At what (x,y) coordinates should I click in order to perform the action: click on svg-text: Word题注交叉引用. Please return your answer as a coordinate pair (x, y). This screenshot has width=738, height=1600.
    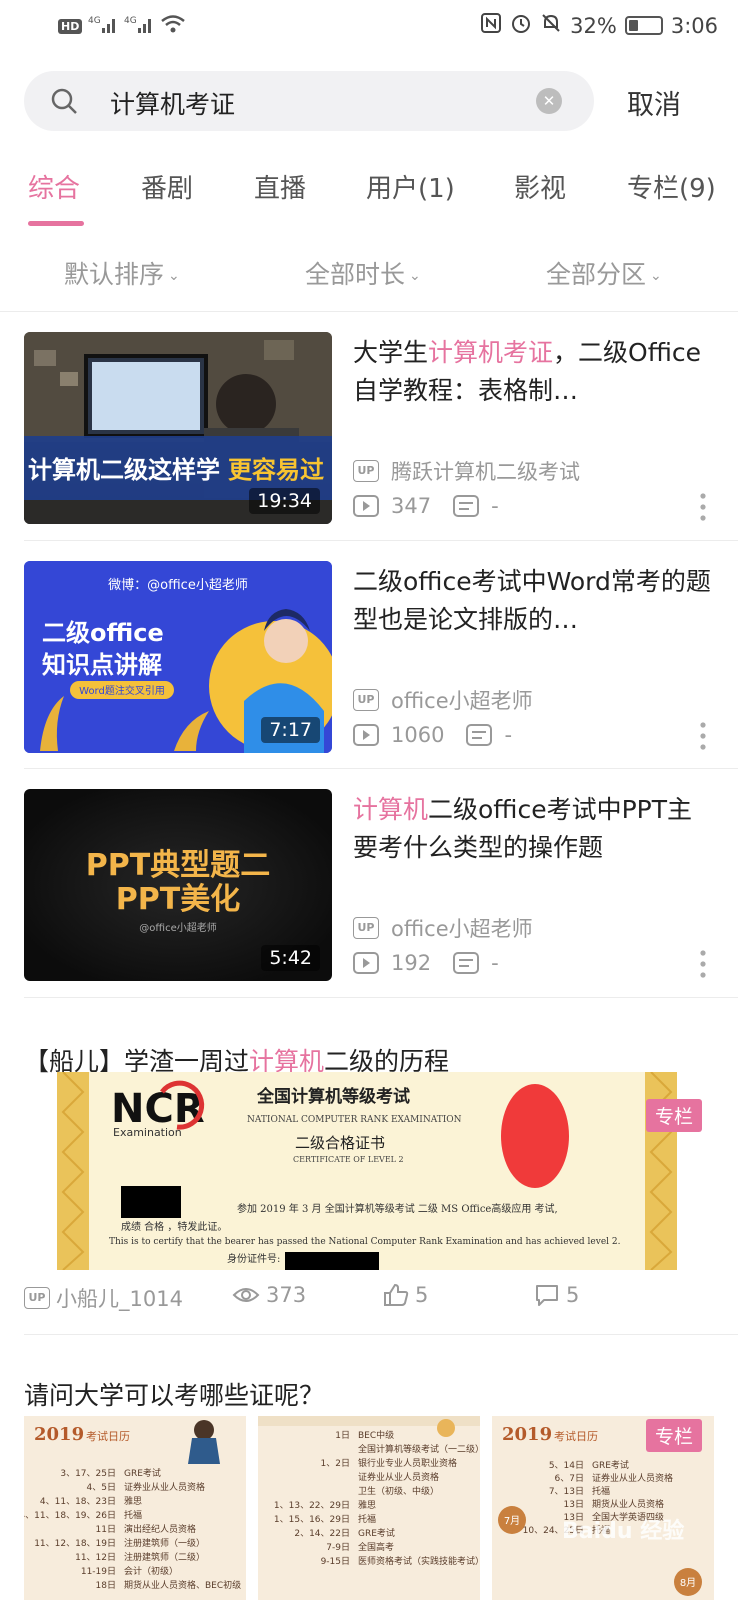
    Looking at the image, I should click on (122, 690).